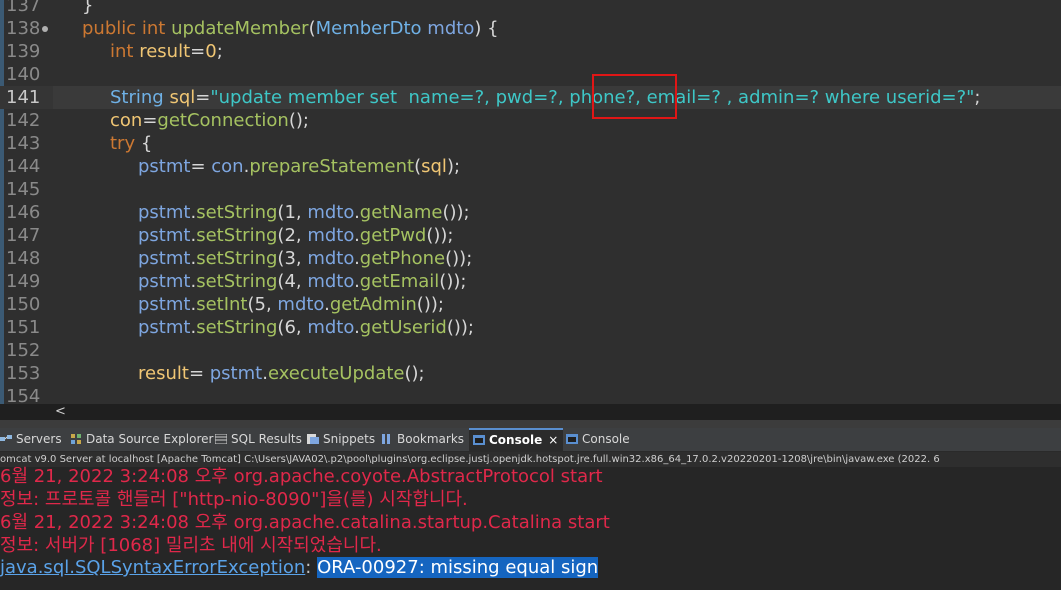 The height and width of the screenshot is (590, 1061). I want to click on tab-label: Snippets, so click(349, 439).